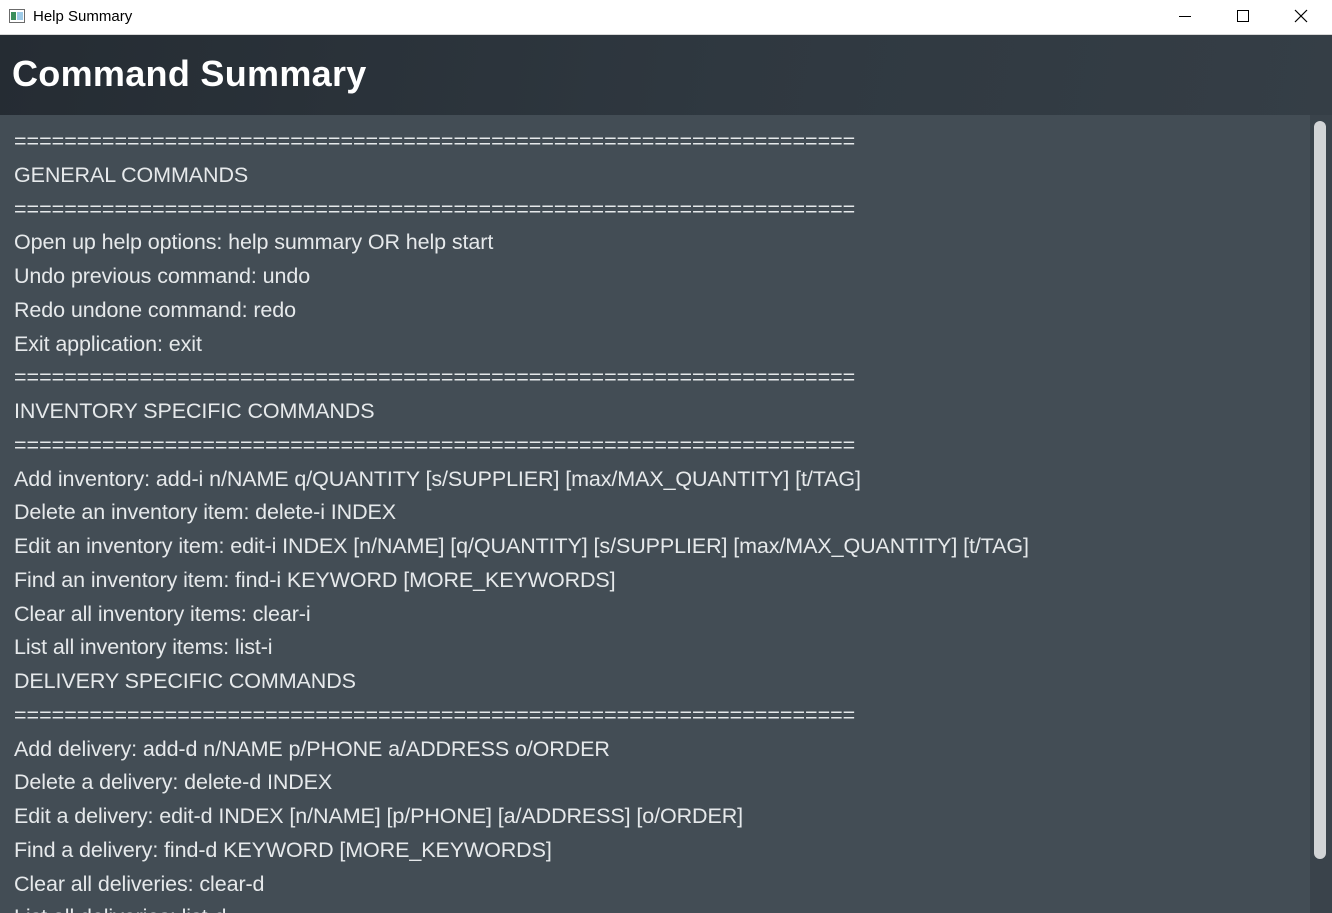 This screenshot has height=913, width=1332. I want to click on minimize-button, so click(1185, 17).